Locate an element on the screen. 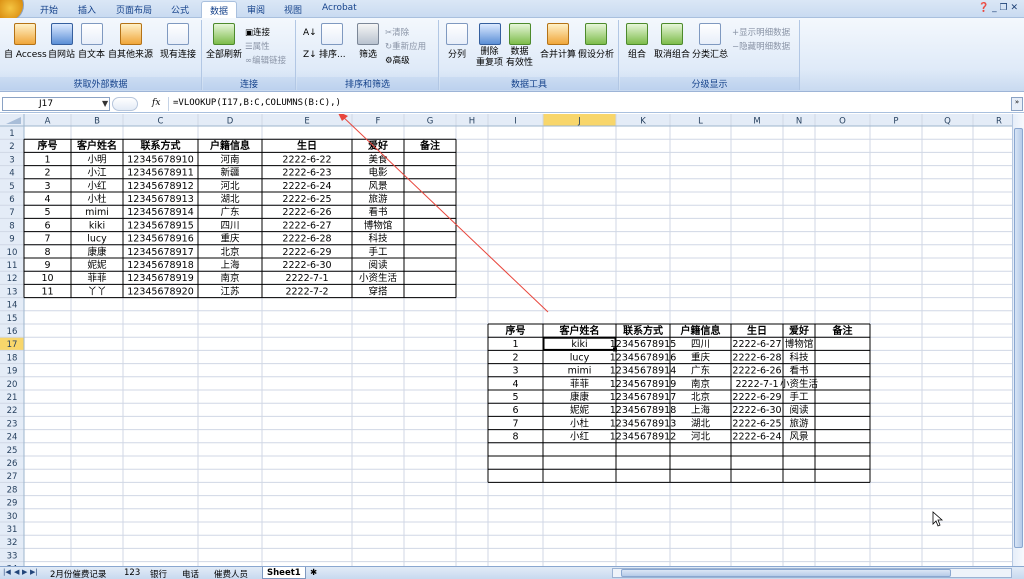 The image size is (1024, 579). first-sheet-icon: |◀ is located at coordinates (7, 572).